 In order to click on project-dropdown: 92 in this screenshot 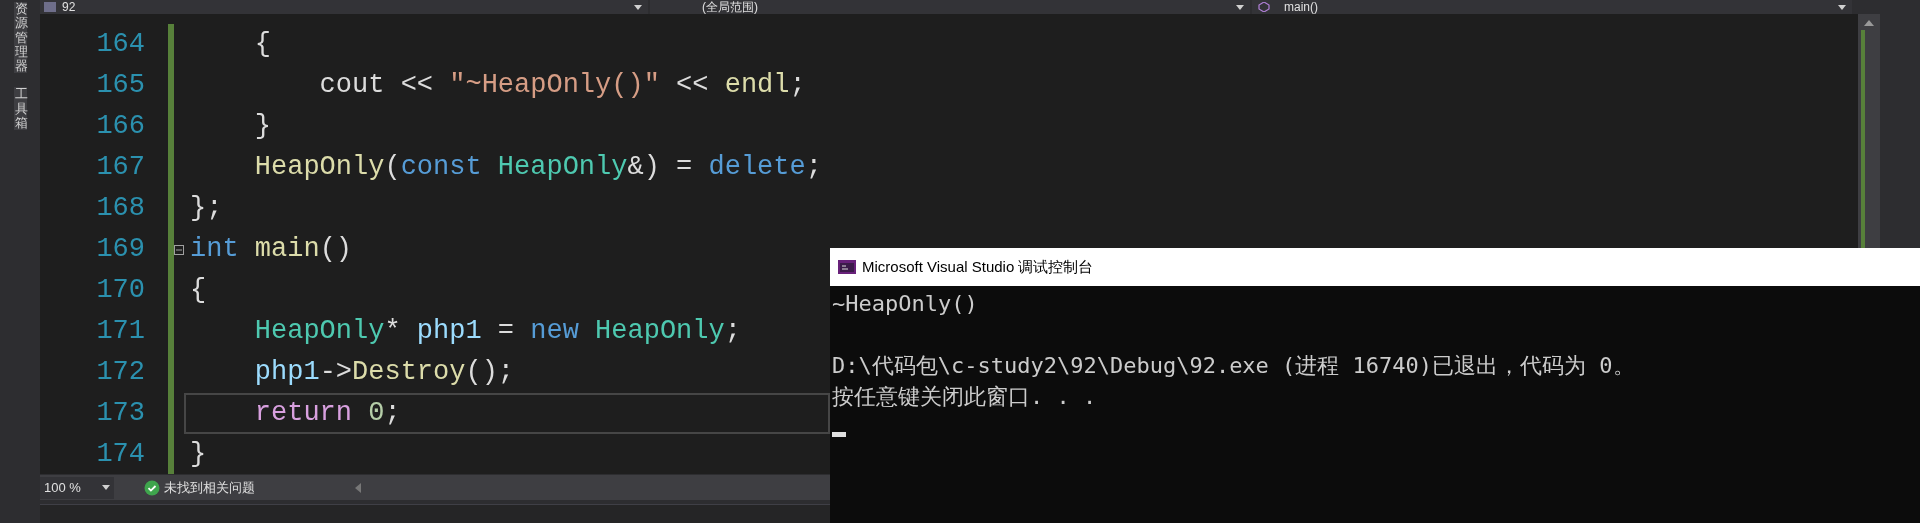, I will do `click(344, 7)`.